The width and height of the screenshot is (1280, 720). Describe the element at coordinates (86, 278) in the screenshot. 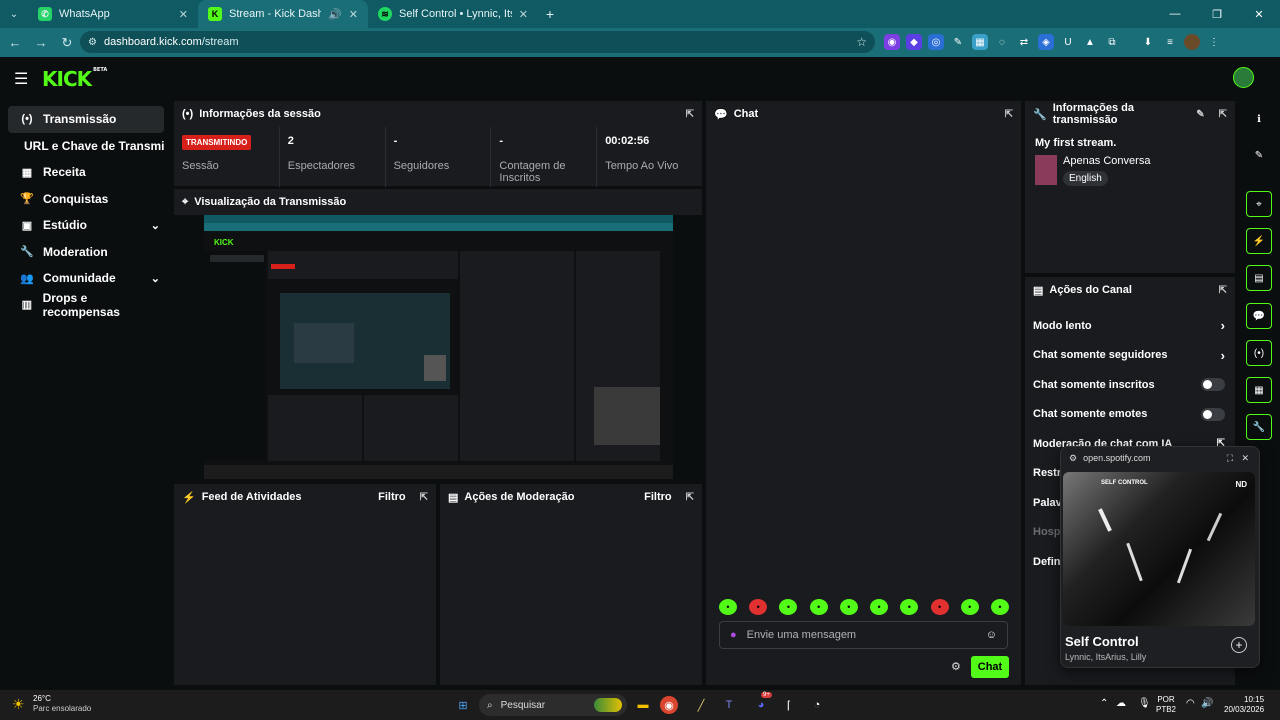

I see `sidebar-item-comunidade: 👥 Comunidade ⌄` at that location.